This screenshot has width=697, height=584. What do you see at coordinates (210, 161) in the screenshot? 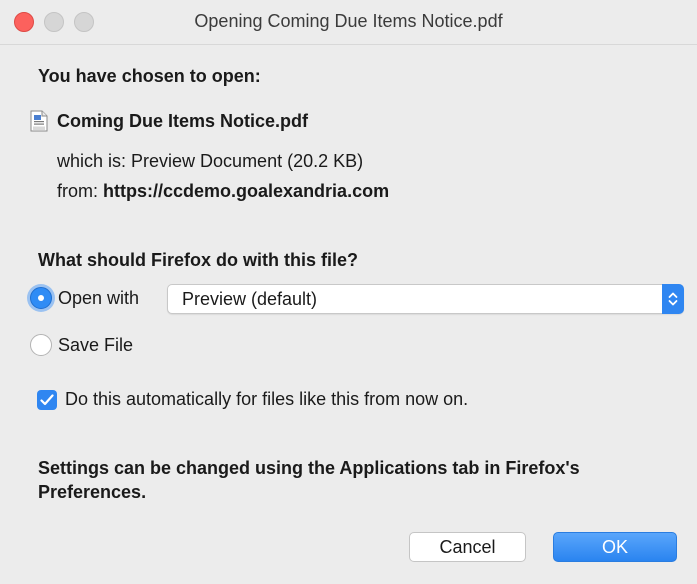
I see `file-type-text: which is: Preview Document (20.2 KB)` at bounding box center [210, 161].